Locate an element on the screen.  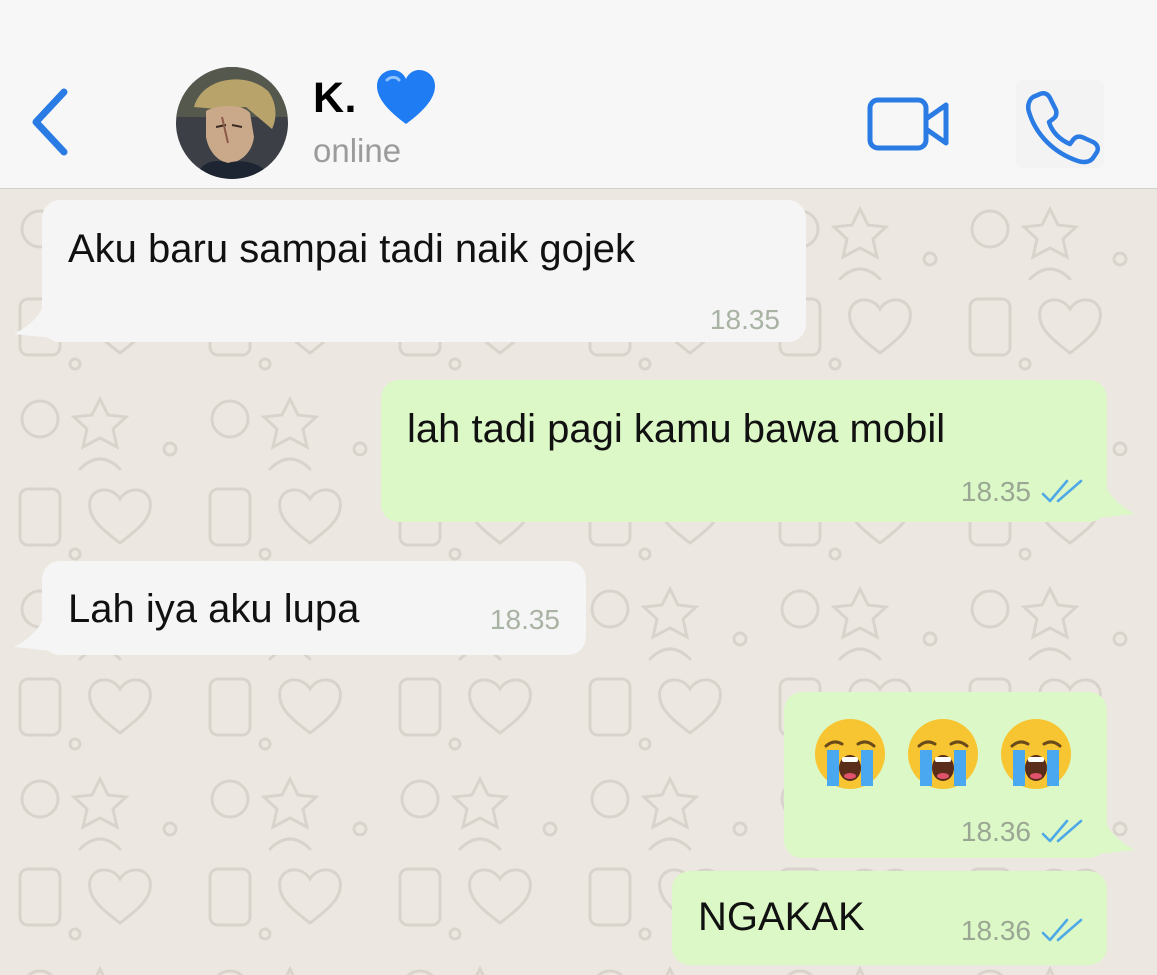
contact-title: K. is located at coordinates (375, 98).